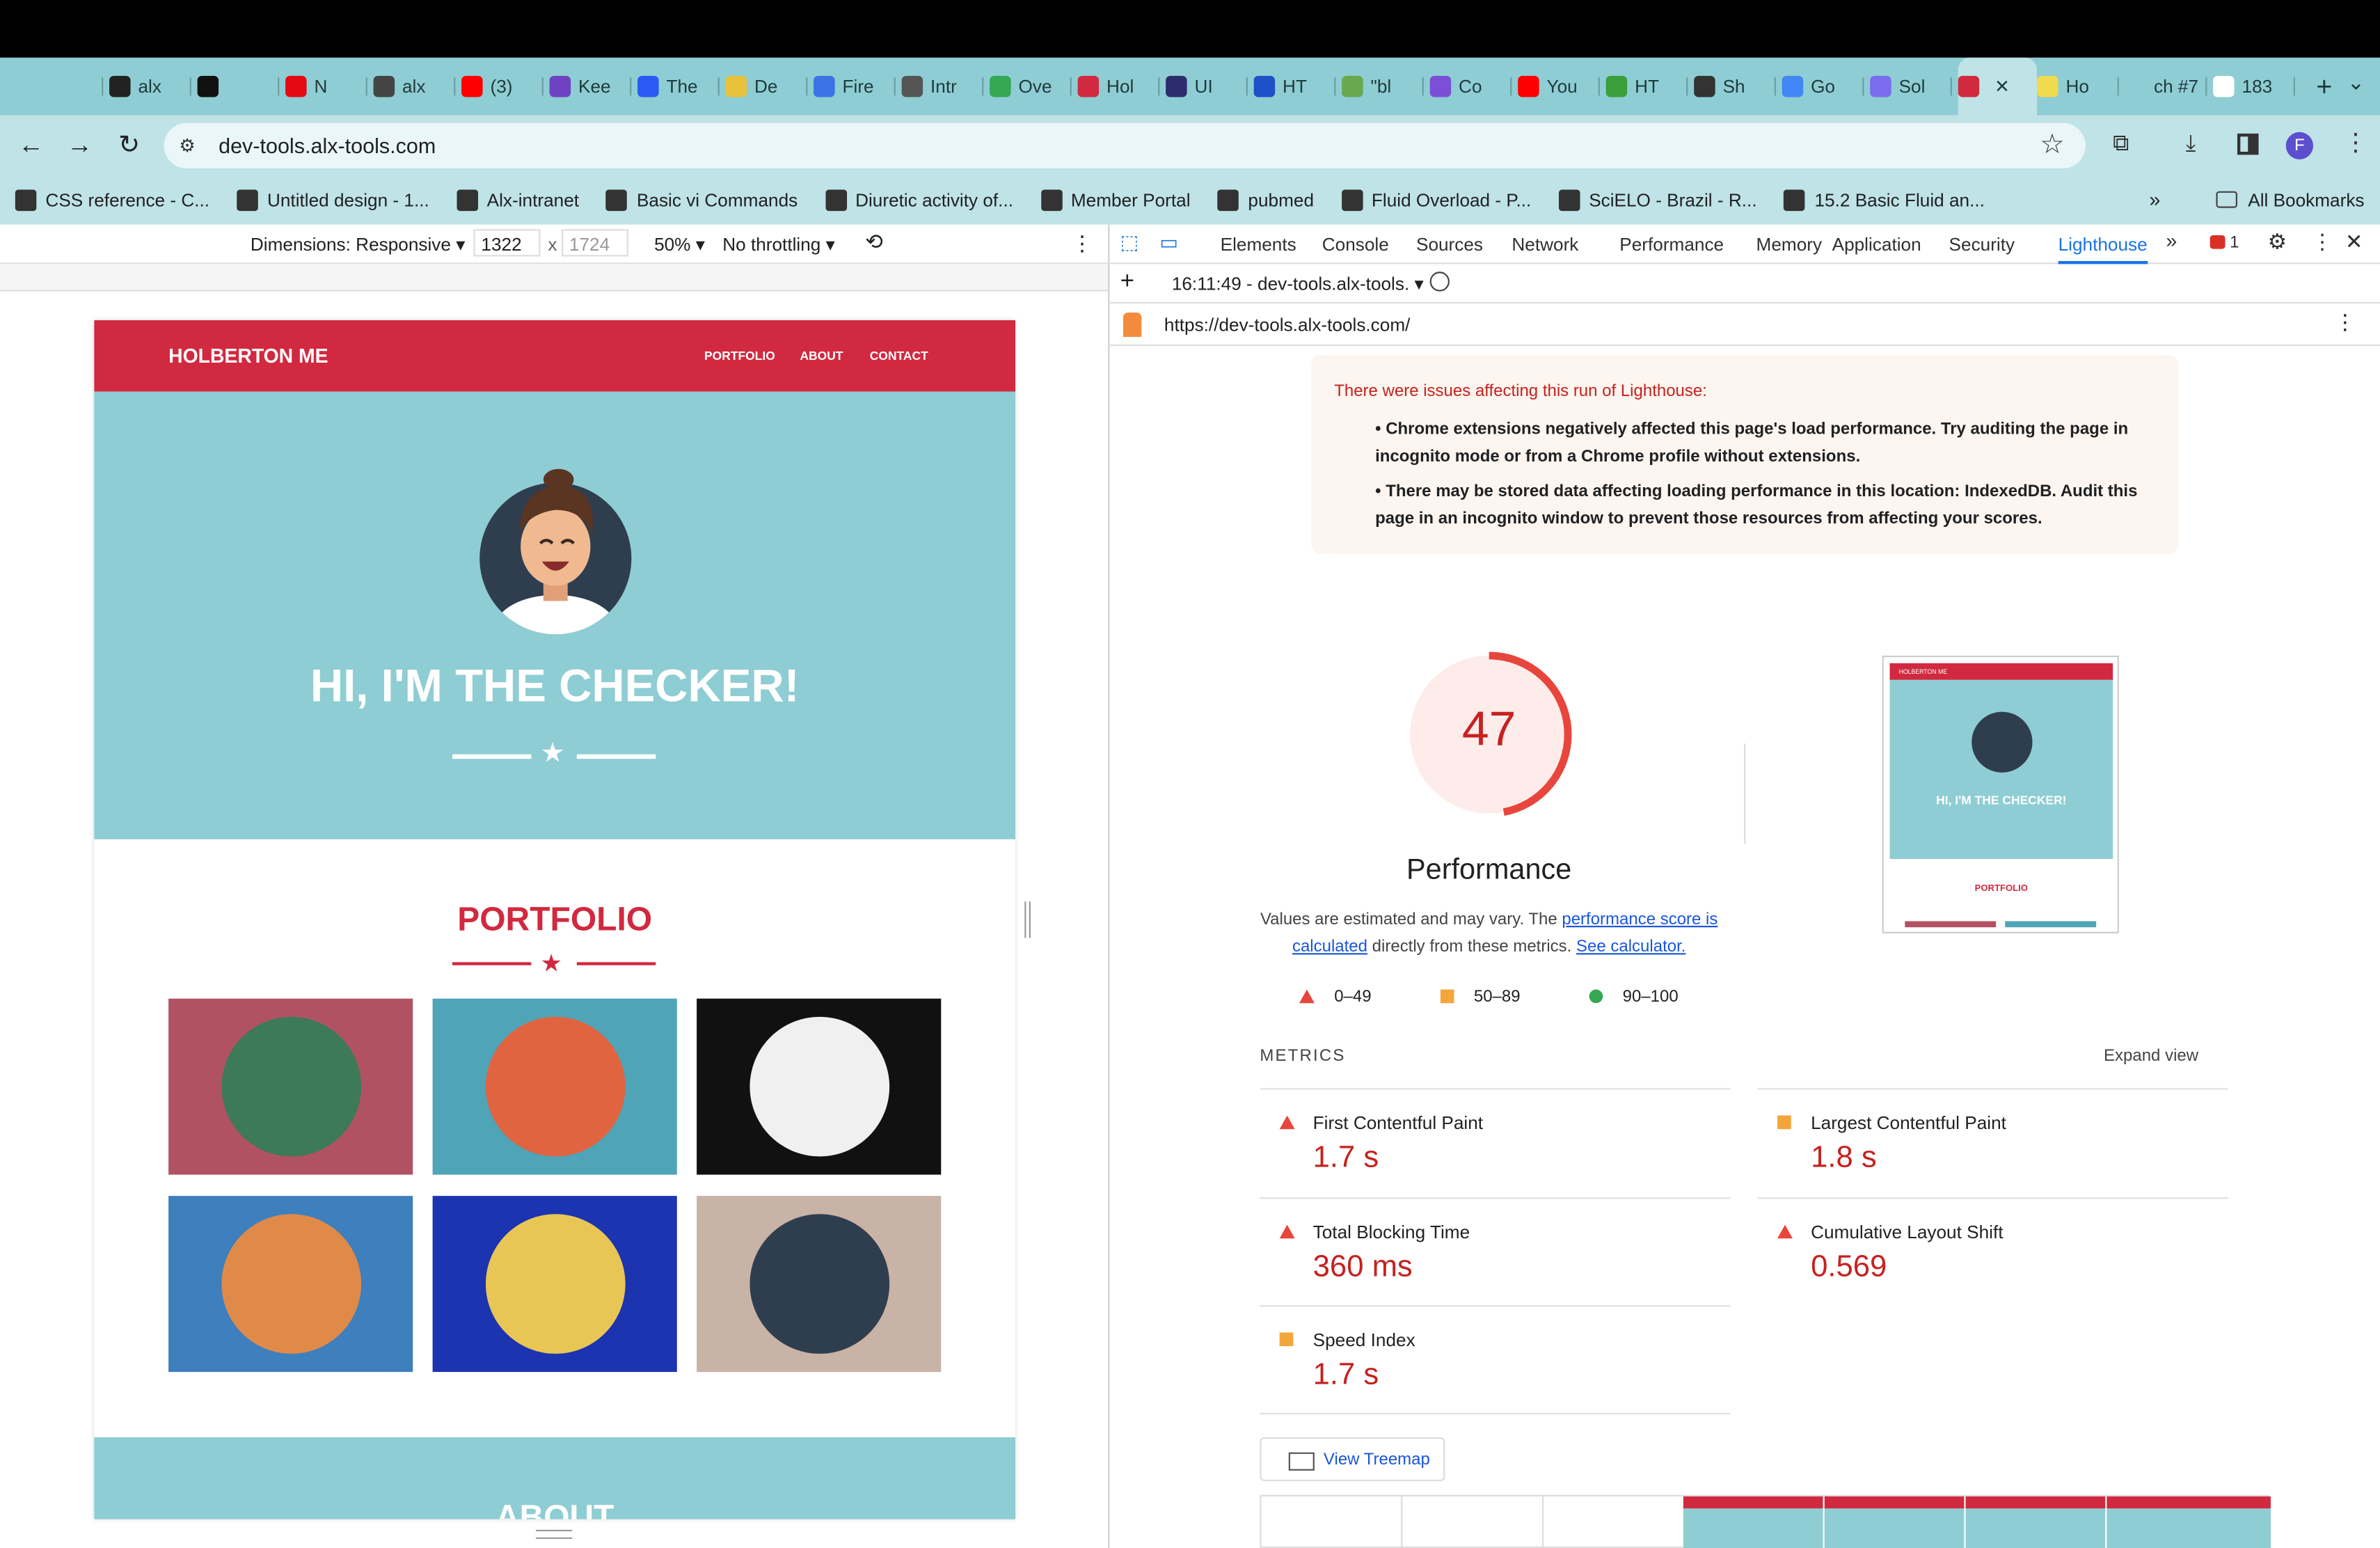 This screenshot has height=1548, width=2380. What do you see at coordinates (1876, 244) in the screenshot?
I see `devtools-tab-application: Application` at bounding box center [1876, 244].